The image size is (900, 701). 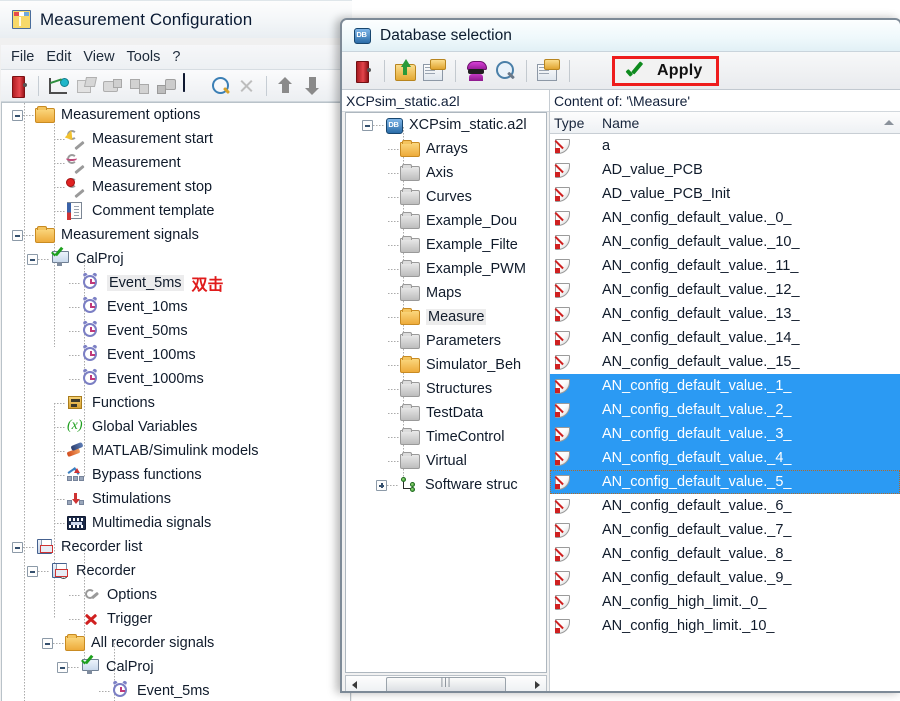 I want to click on tree-item-event-100ms: Event_100ms, so click(x=176, y=355).